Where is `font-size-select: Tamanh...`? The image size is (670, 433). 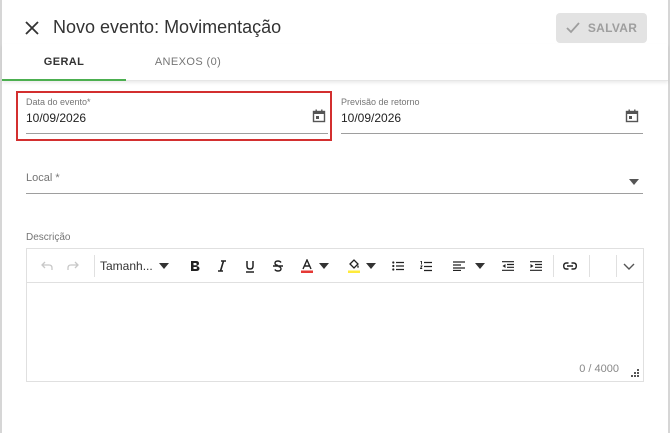 font-size-select: Tamanh... is located at coordinates (139, 266).